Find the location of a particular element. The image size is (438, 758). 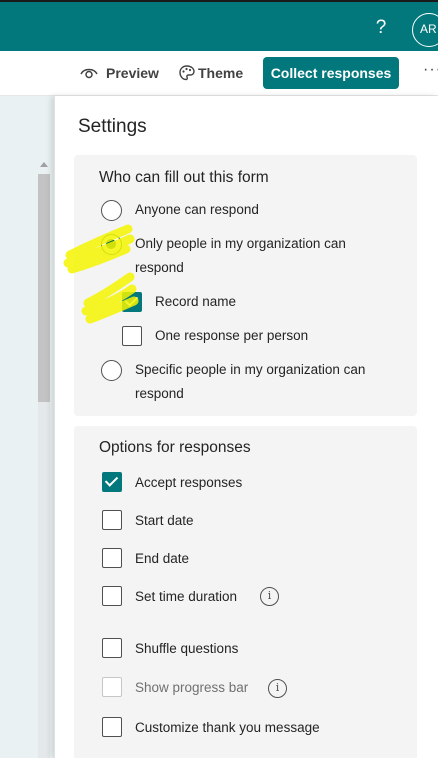

toolbar: Preview Theme Collect responses ··· is located at coordinates (219, 73).